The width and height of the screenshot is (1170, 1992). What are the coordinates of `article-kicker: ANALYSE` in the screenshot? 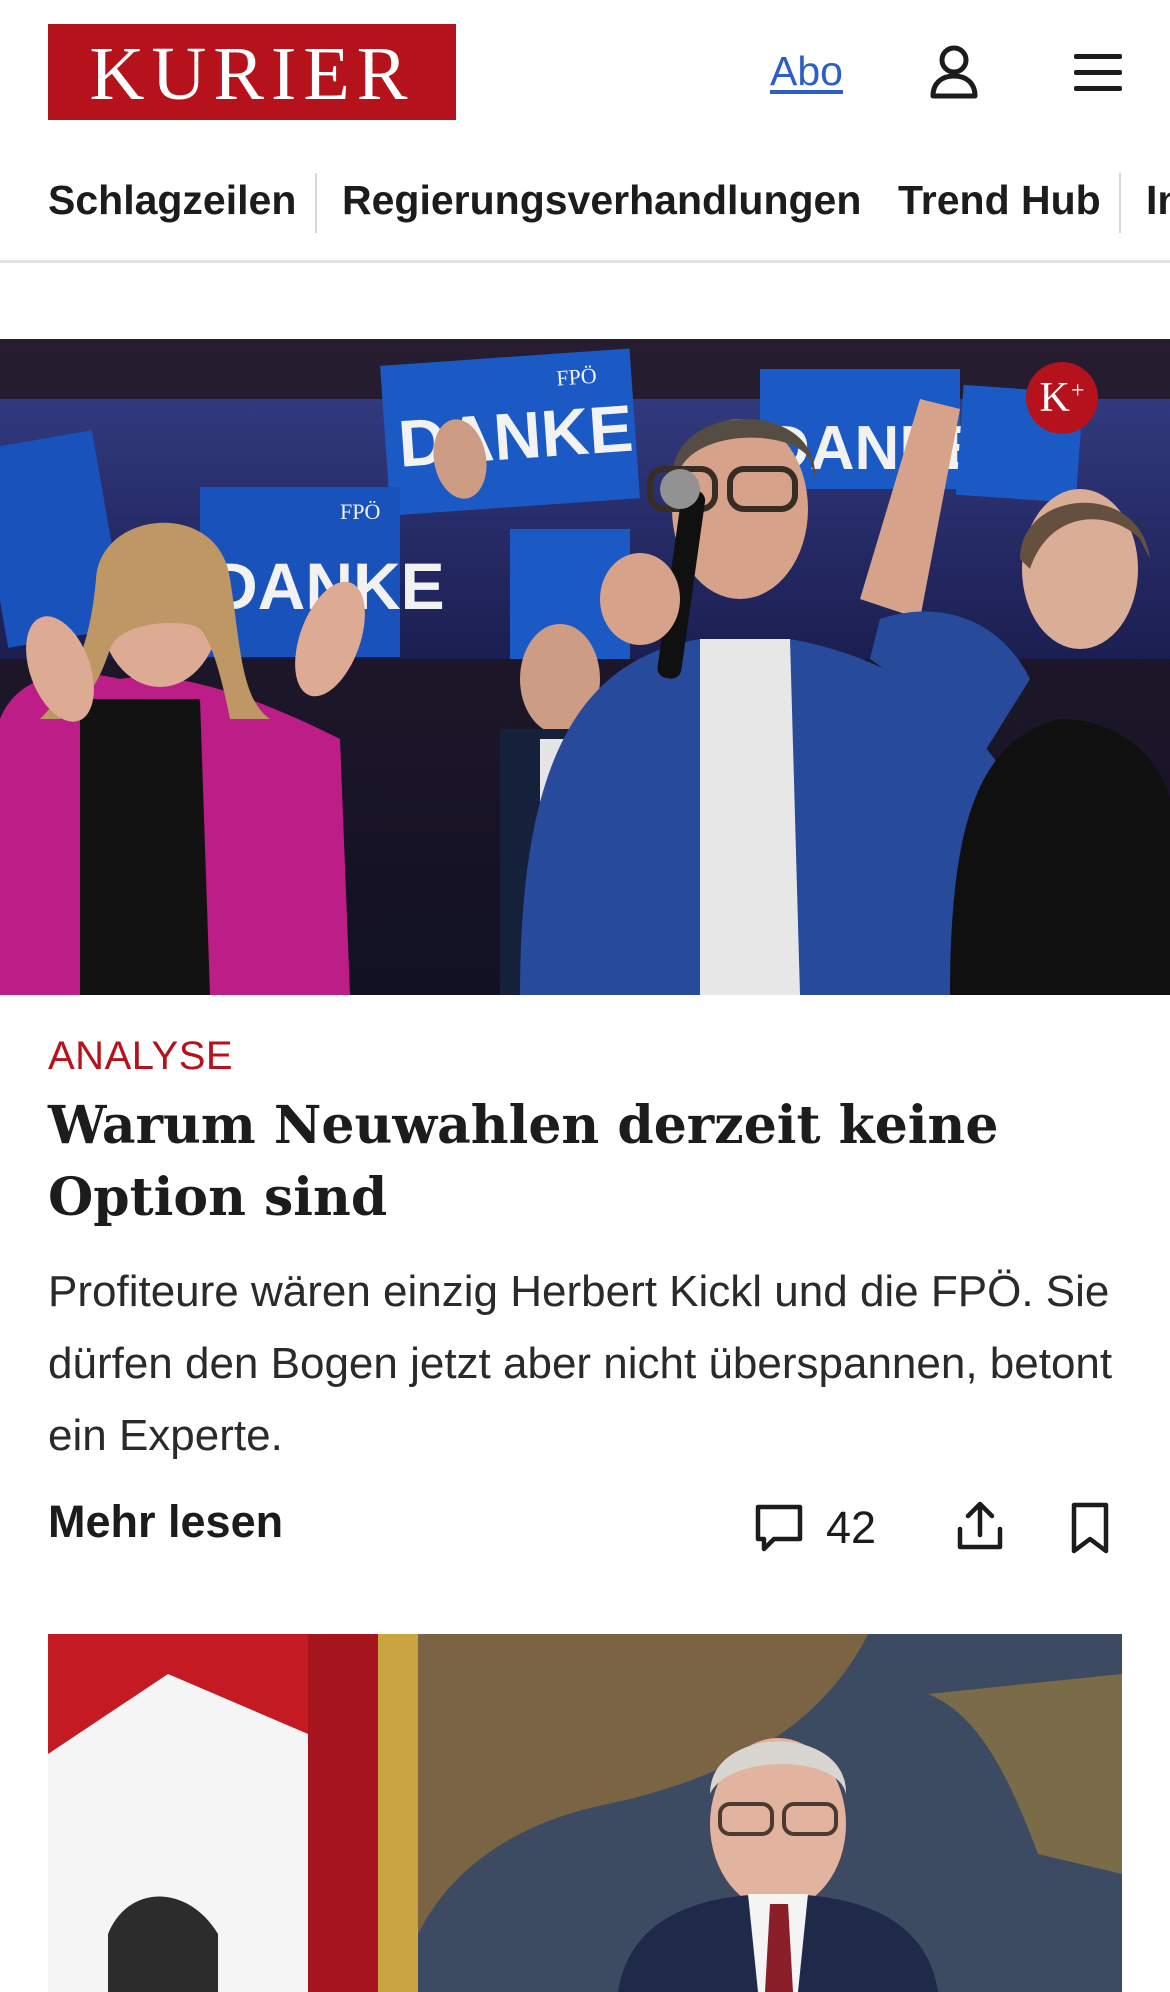 It's located at (141, 1056).